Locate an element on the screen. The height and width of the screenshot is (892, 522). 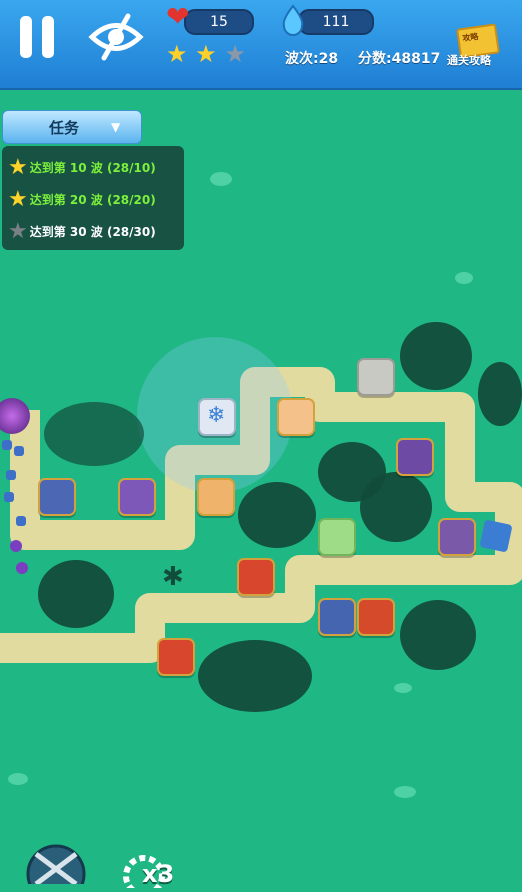
quest-item: ★ 达到第 30 波 (28/30) is located at coordinates (82, 231).